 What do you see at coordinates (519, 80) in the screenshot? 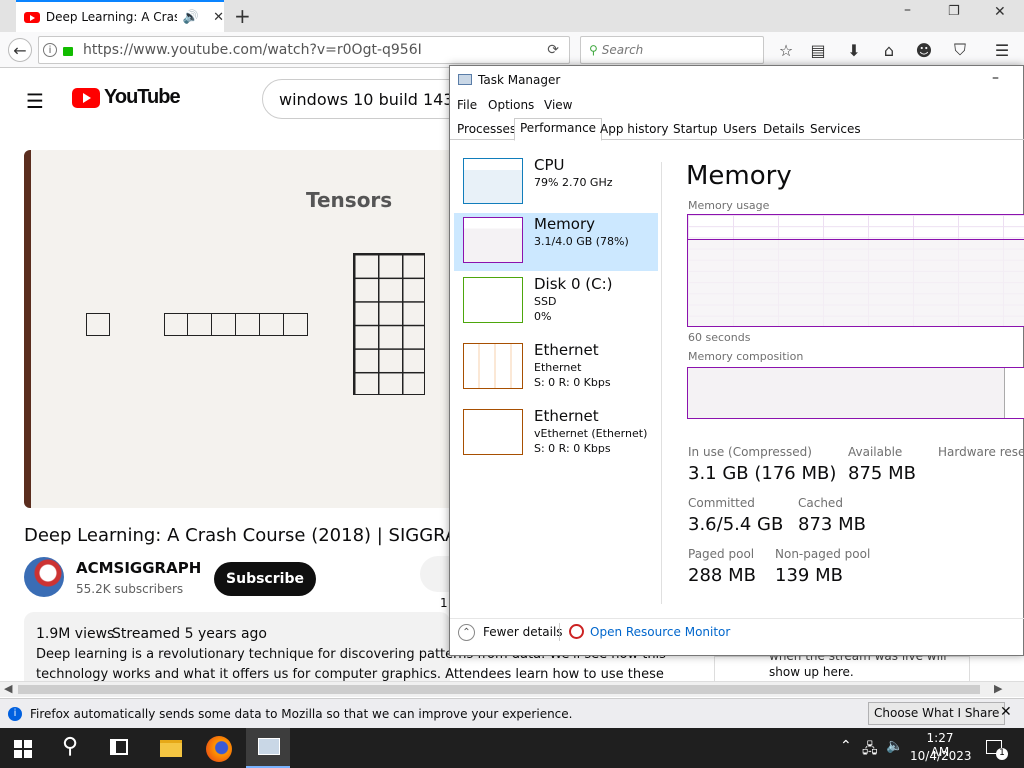
I see `task-manager-title: Task Manager` at bounding box center [519, 80].